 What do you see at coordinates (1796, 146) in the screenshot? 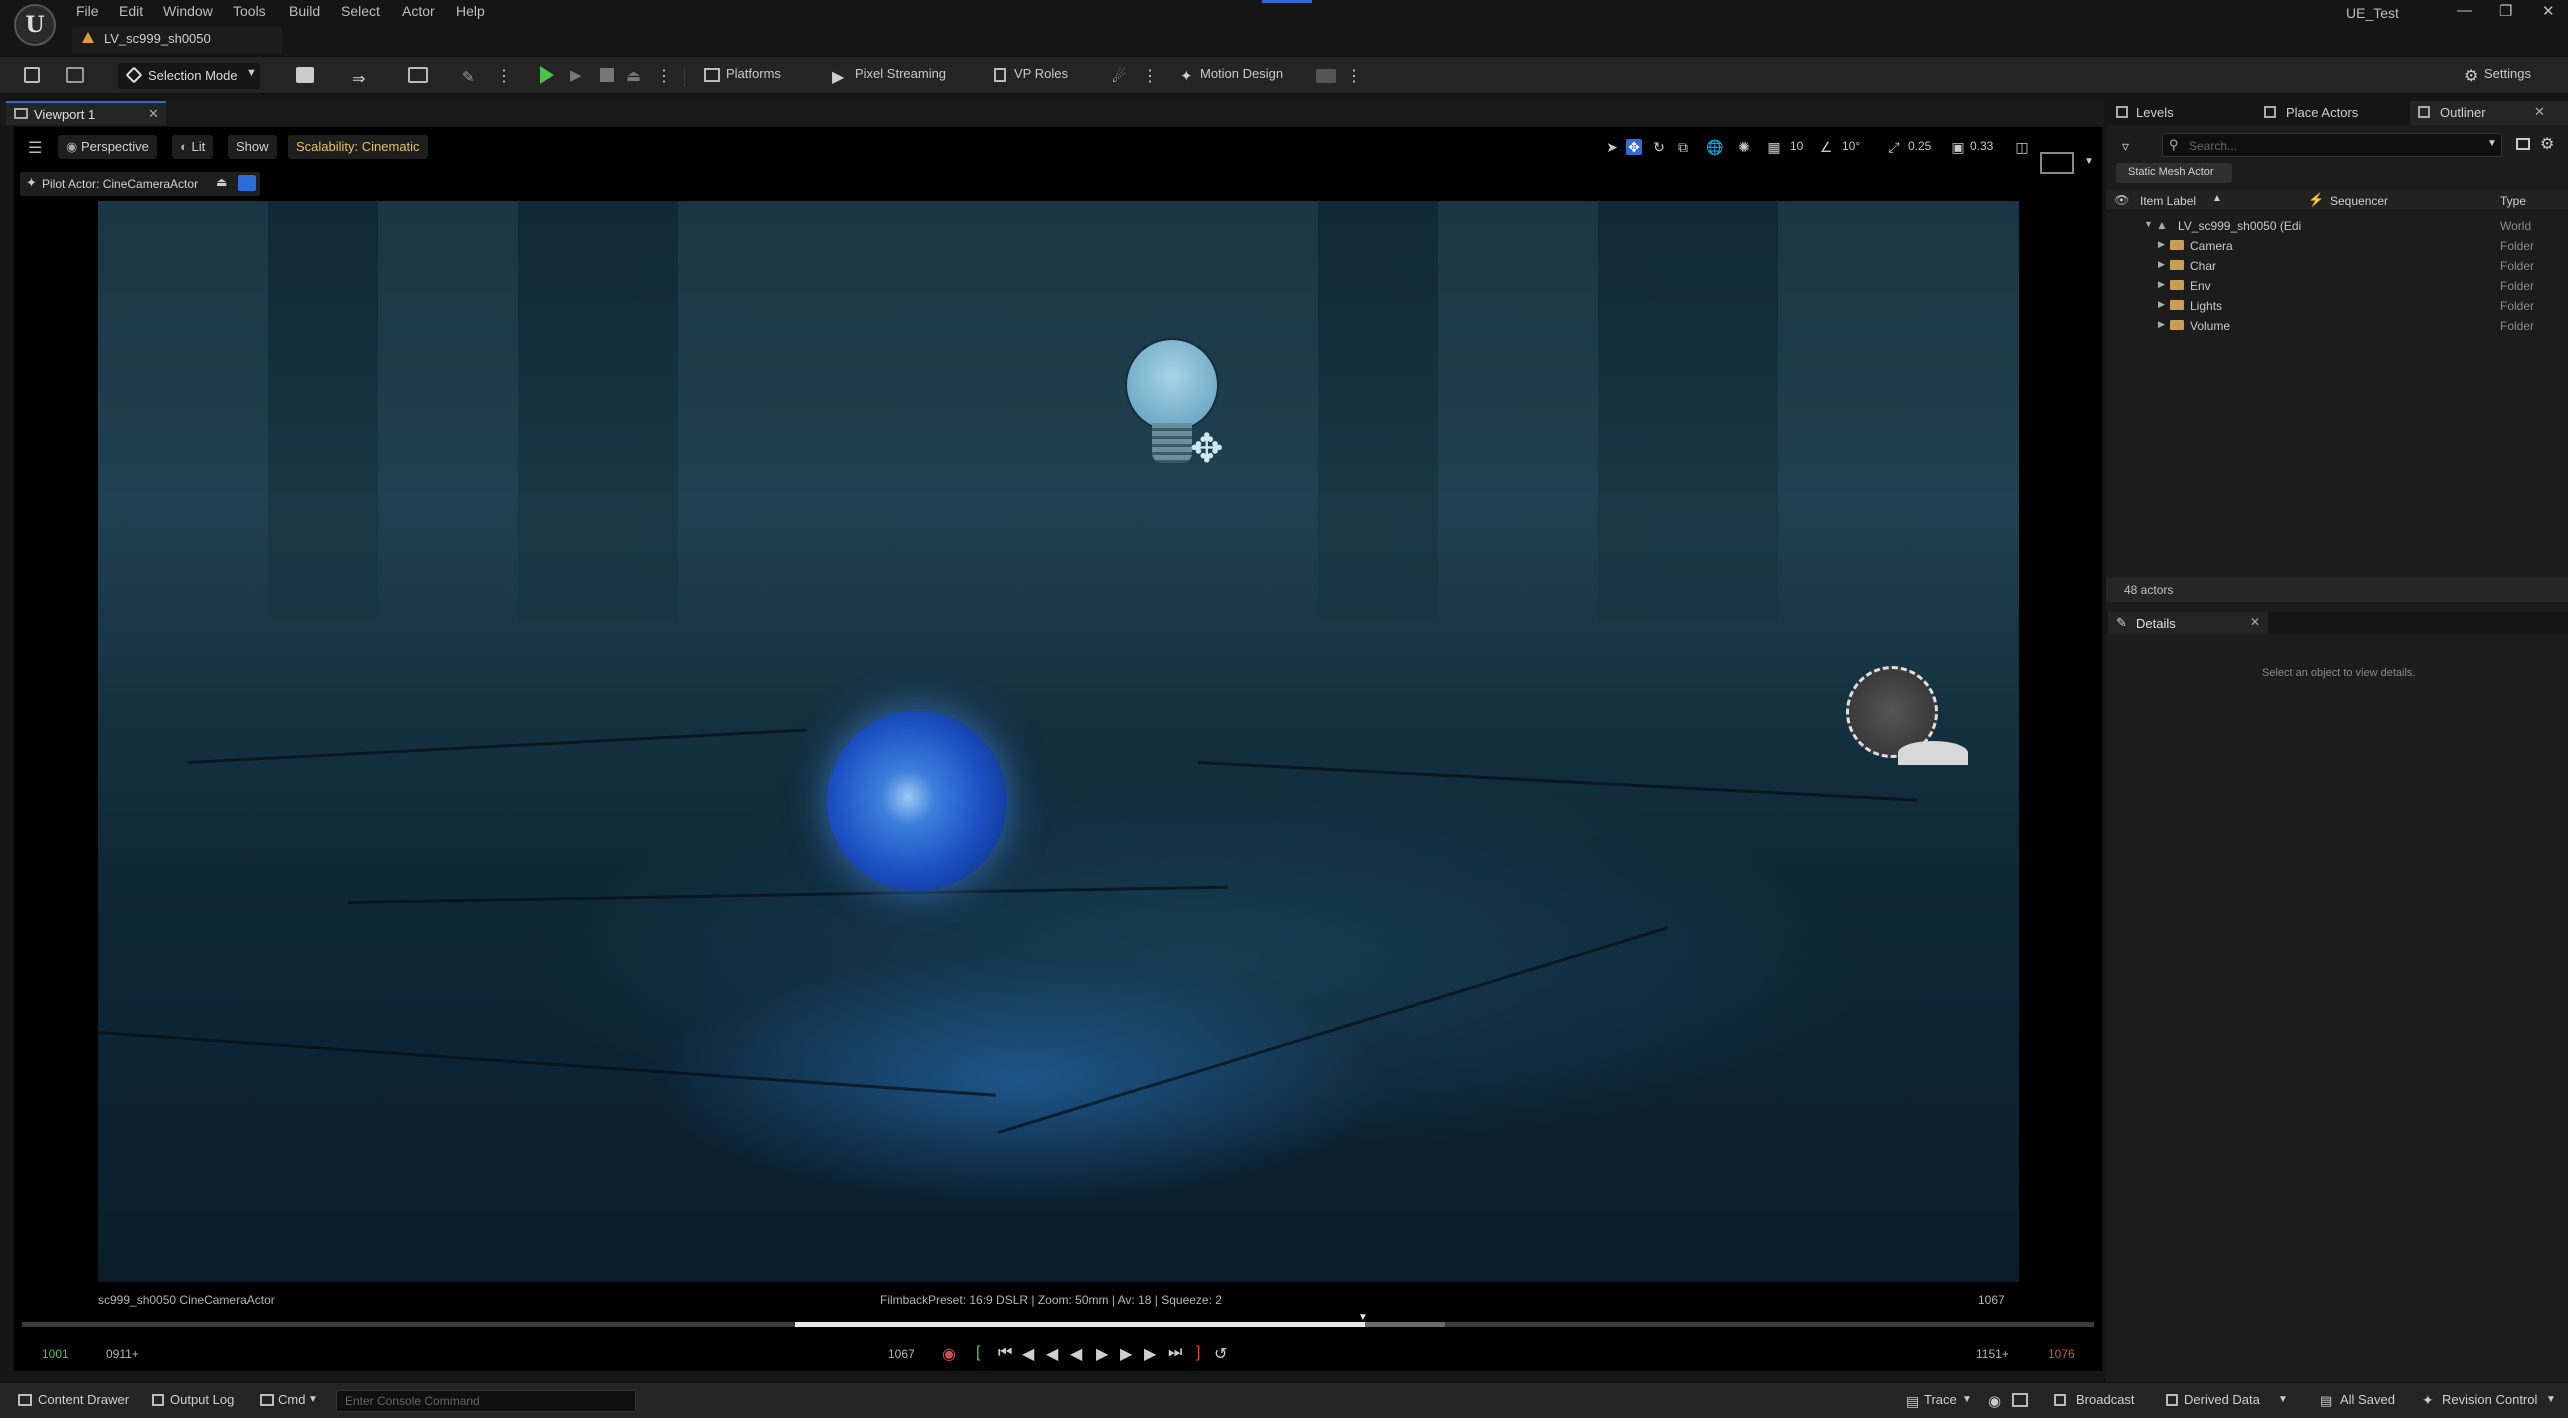
I see `grid-snap-value: 10` at bounding box center [1796, 146].